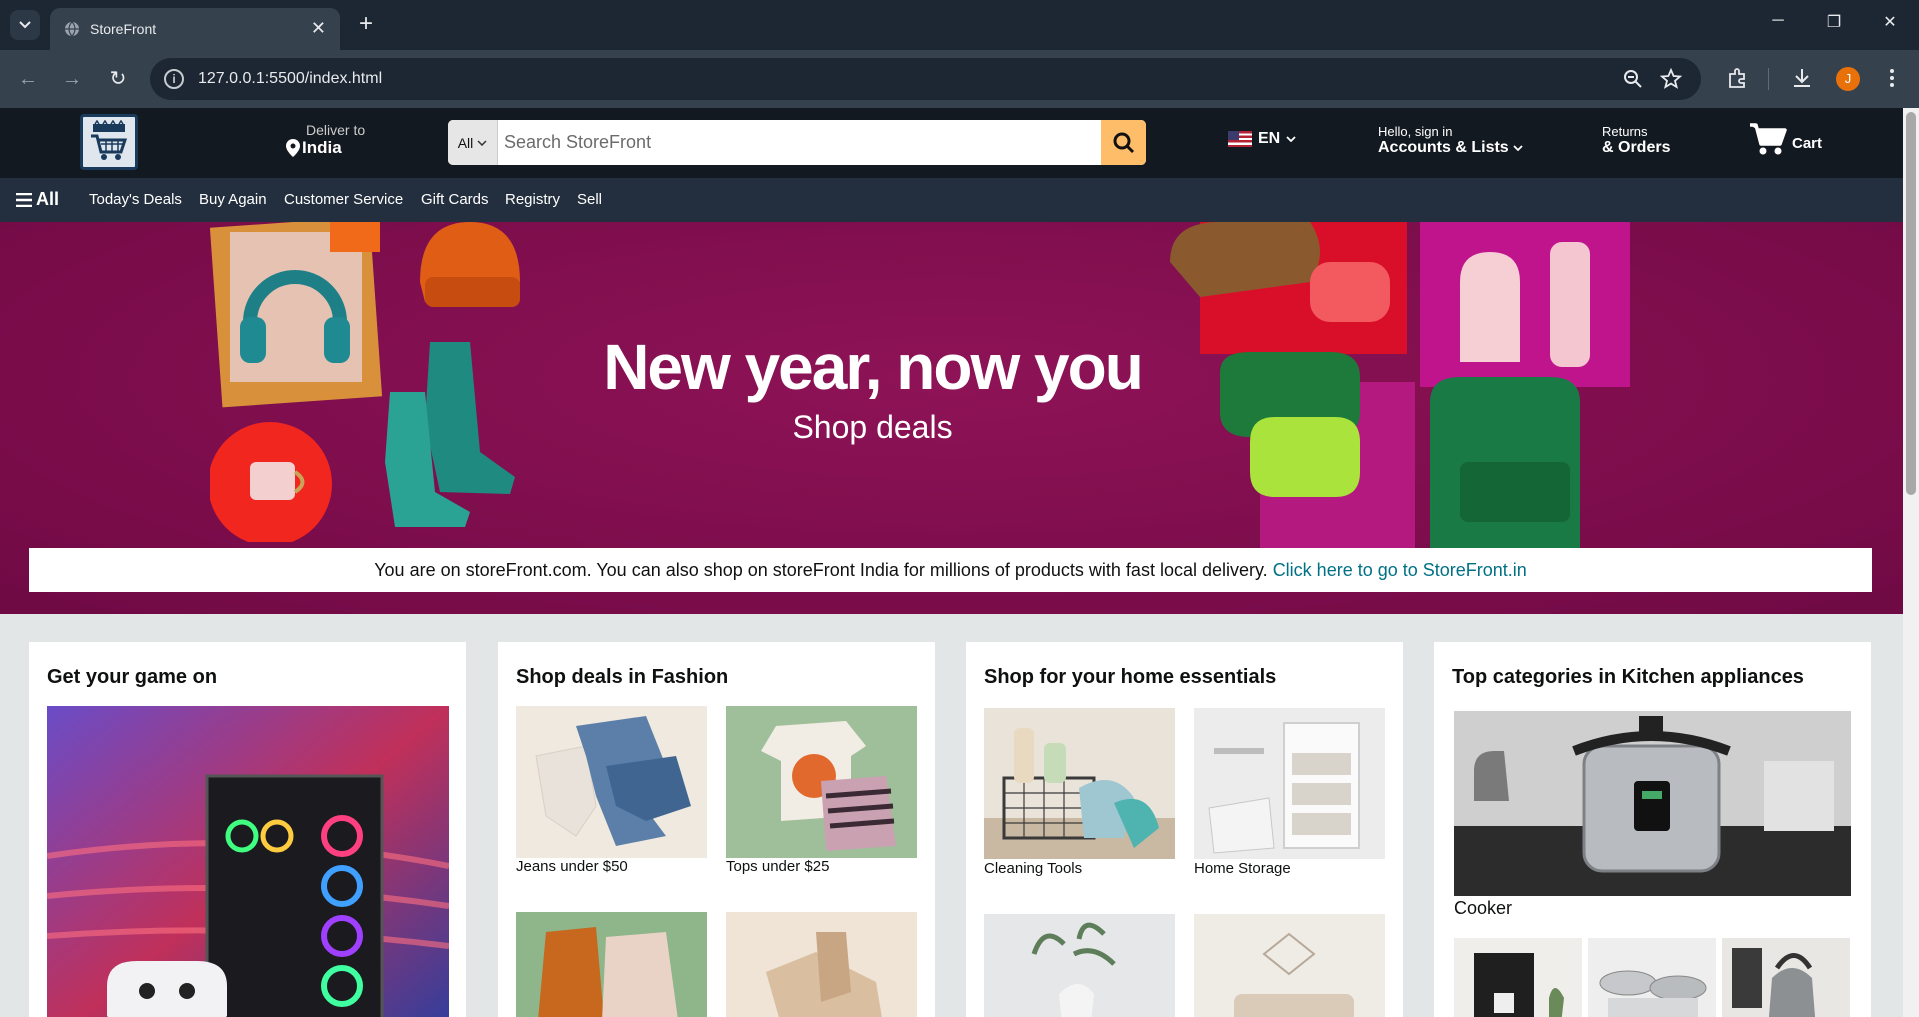 The width and height of the screenshot is (1919, 1017). What do you see at coordinates (873, 367) in the screenshot?
I see `hero-title: New year, now you` at bounding box center [873, 367].